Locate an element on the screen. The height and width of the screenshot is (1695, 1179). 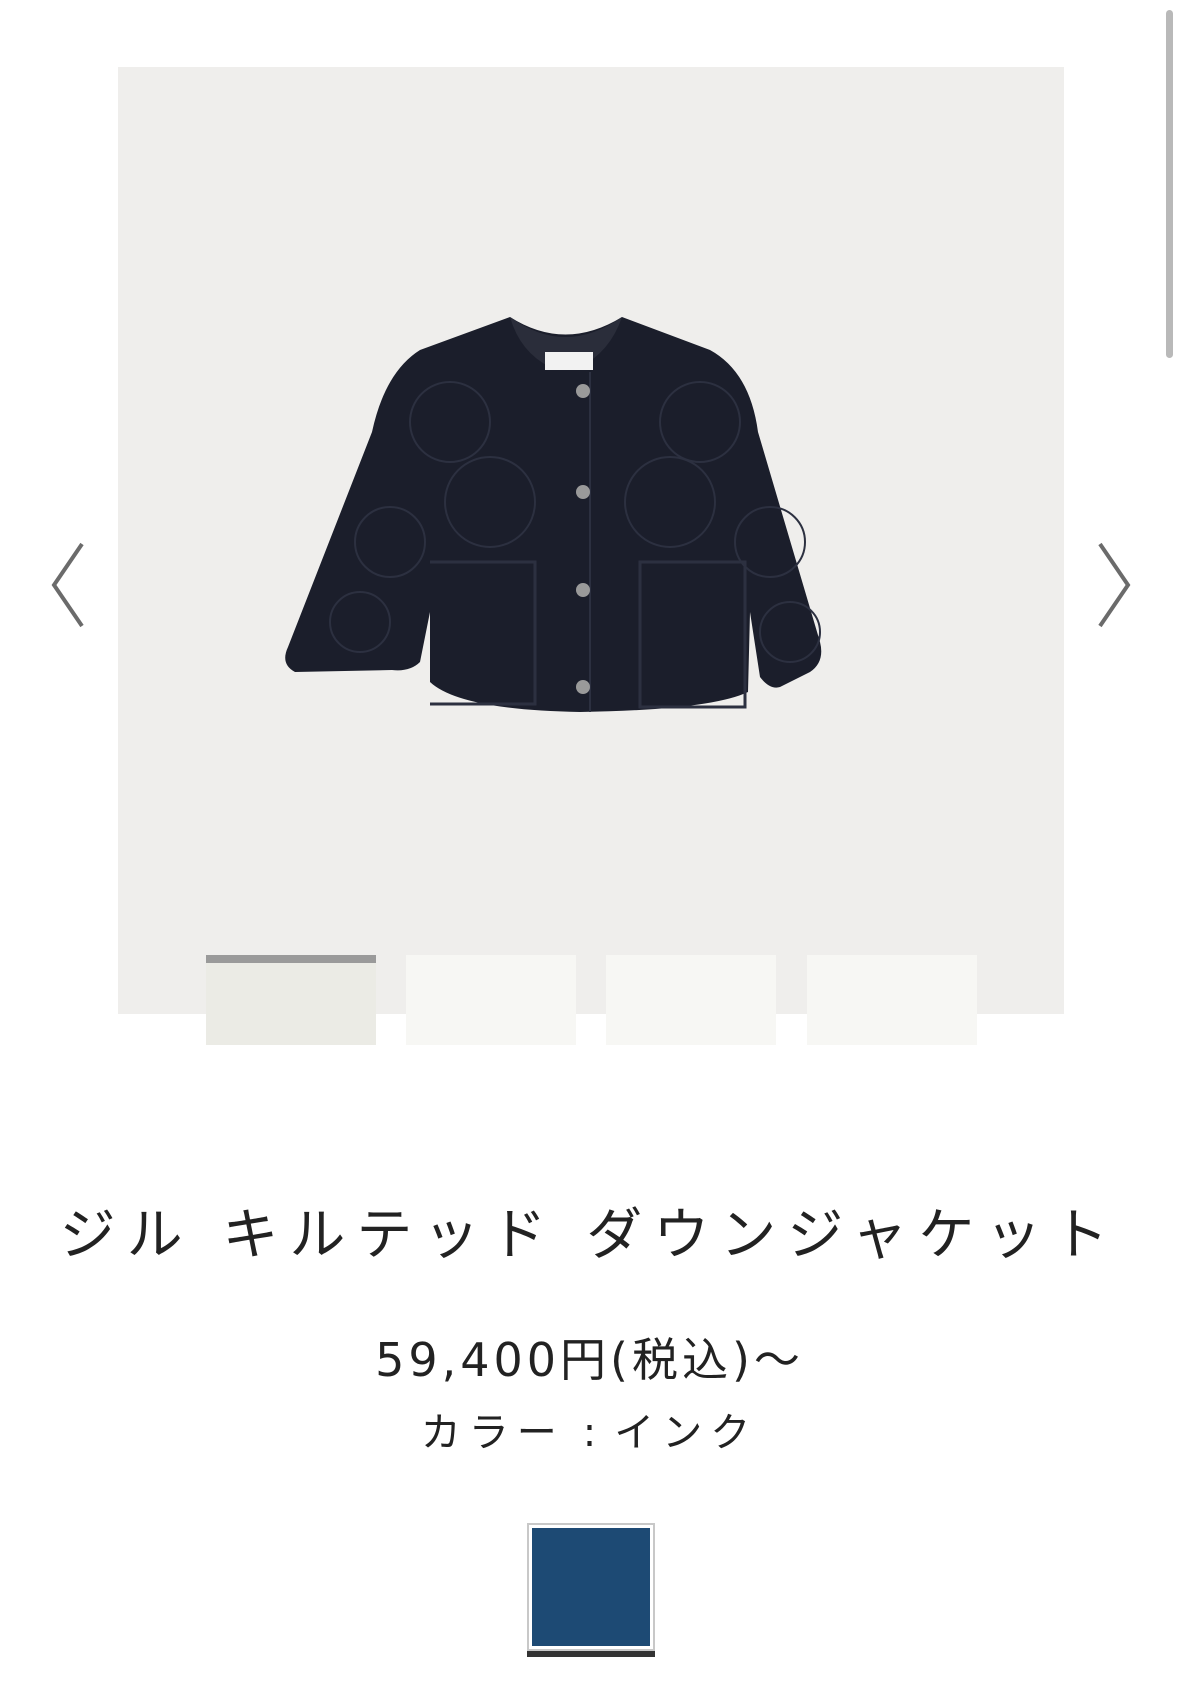
color-info: カラー: インク is located at coordinates (589, 1433).